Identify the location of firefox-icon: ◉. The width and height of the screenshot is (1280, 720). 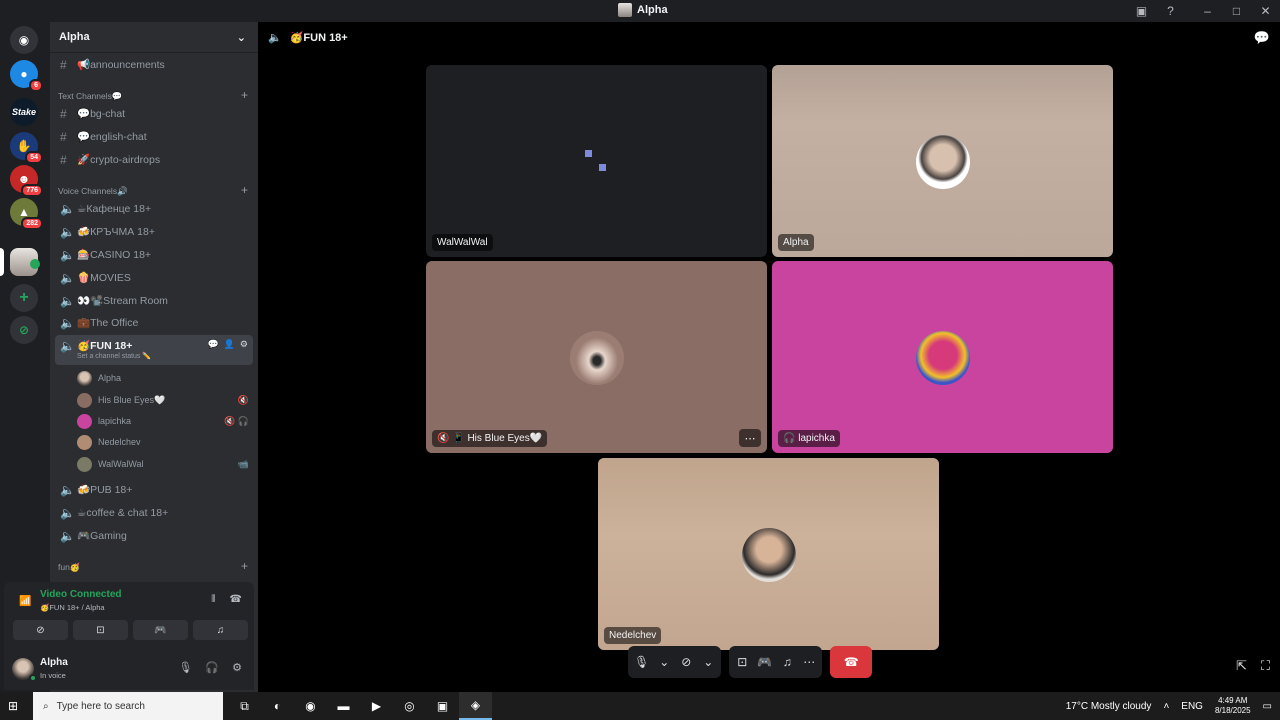
(310, 706).